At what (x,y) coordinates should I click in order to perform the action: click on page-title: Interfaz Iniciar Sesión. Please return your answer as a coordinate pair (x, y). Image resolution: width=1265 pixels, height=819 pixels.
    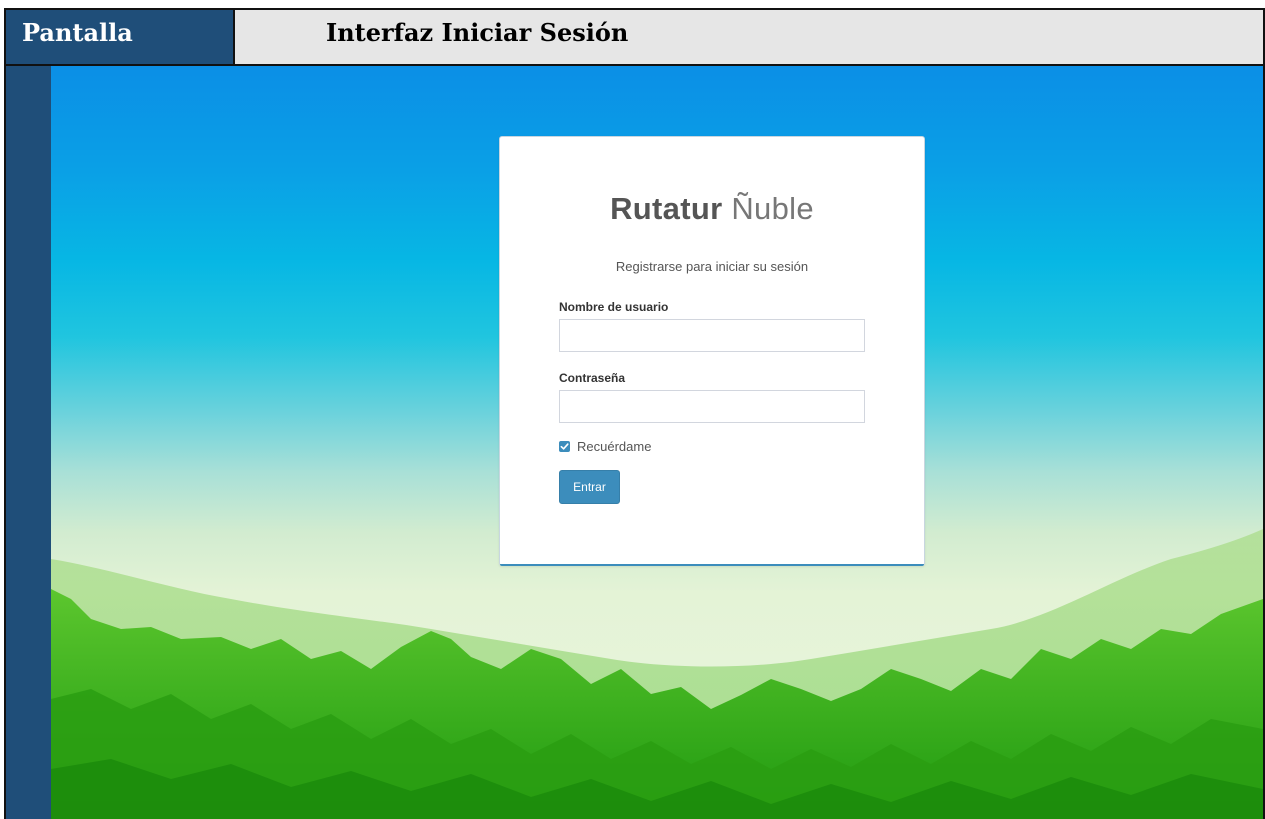
    Looking at the image, I should click on (749, 37).